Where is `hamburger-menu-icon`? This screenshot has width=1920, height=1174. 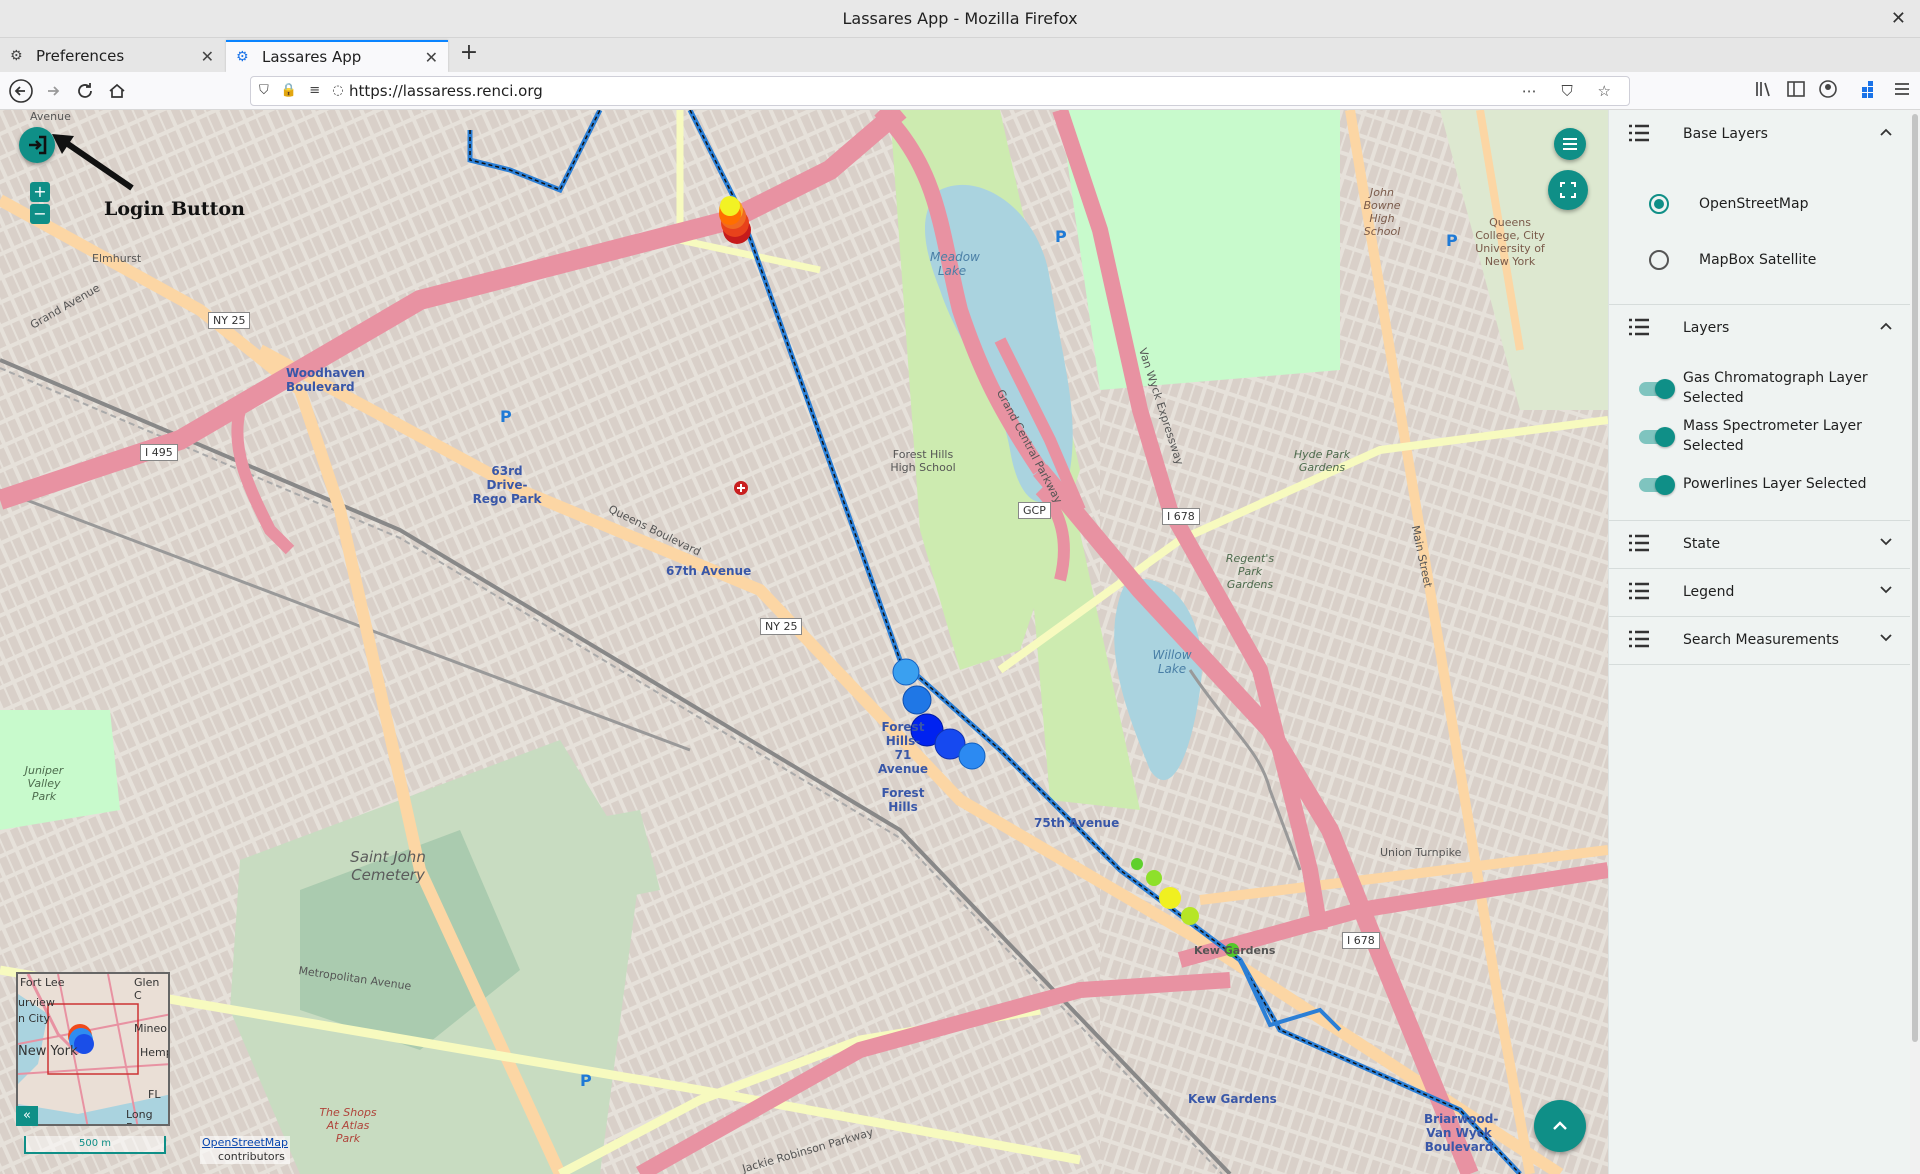
hamburger-menu-icon is located at coordinates (1902, 93).